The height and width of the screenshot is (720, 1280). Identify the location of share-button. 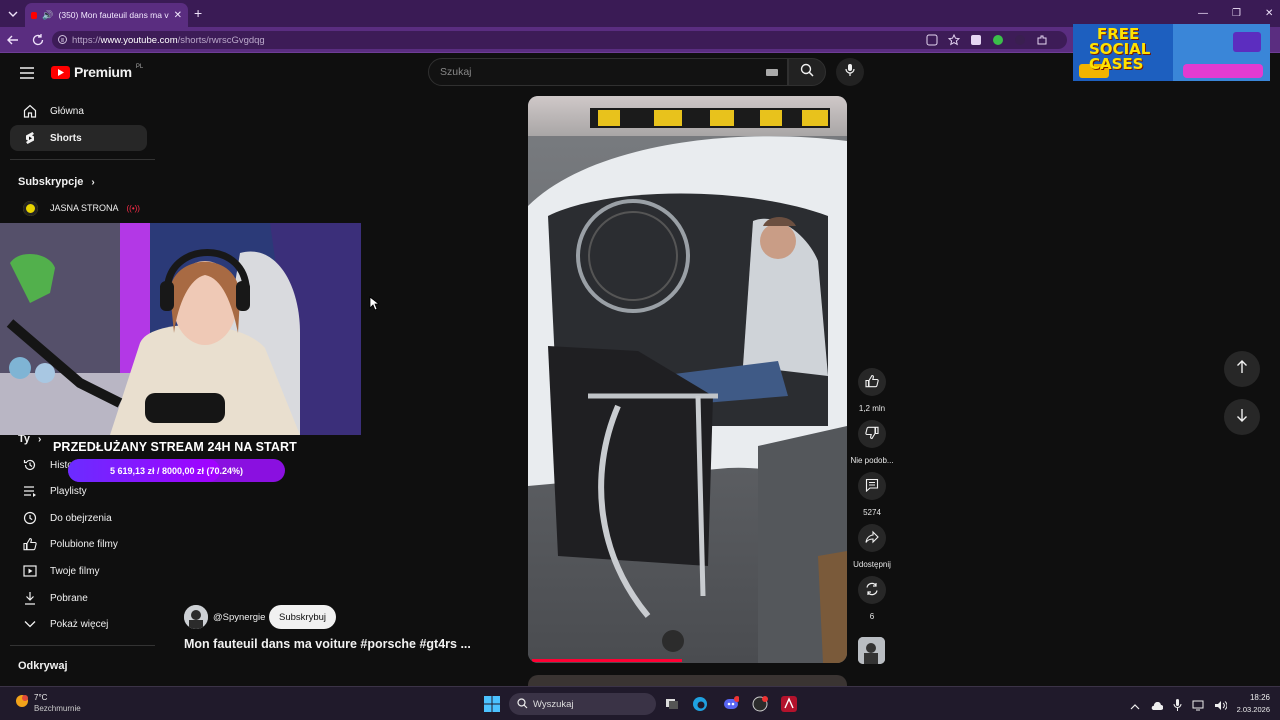
(872, 538).